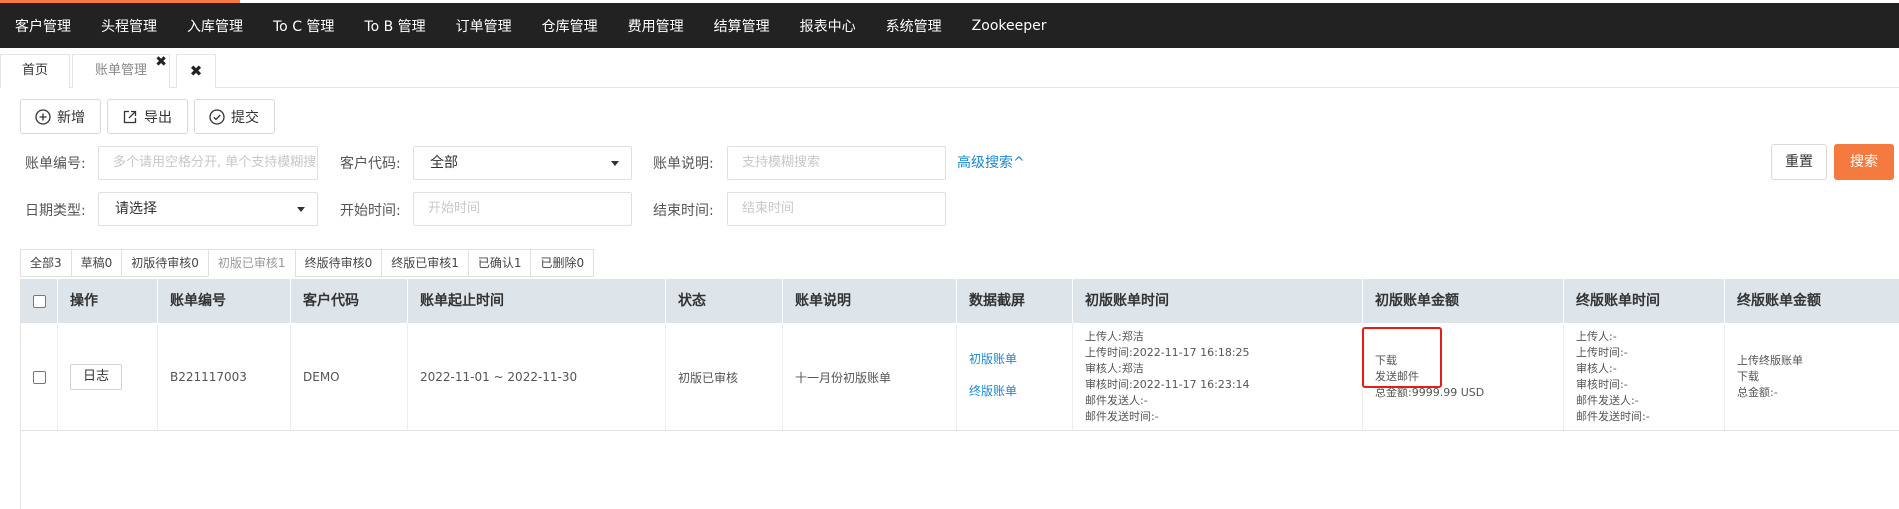  What do you see at coordinates (522, 209) in the screenshot?
I see `start-time-input: 开始时间` at bounding box center [522, 209].